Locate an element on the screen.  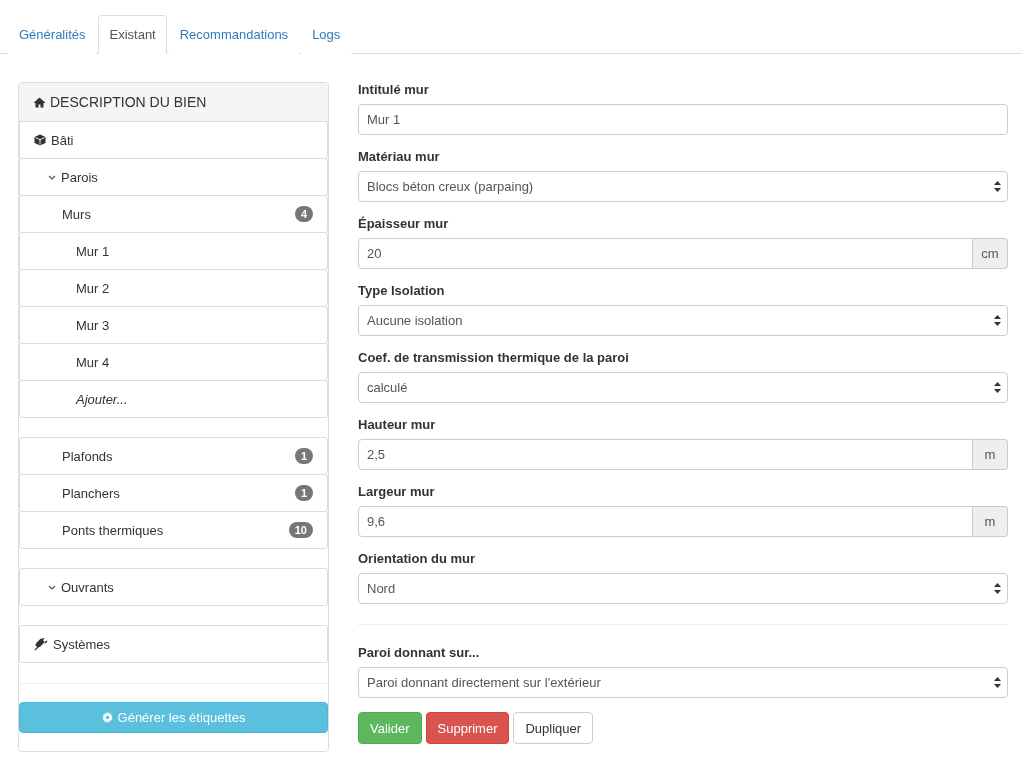
item-label: Murs is located at coordinates (77, 214).